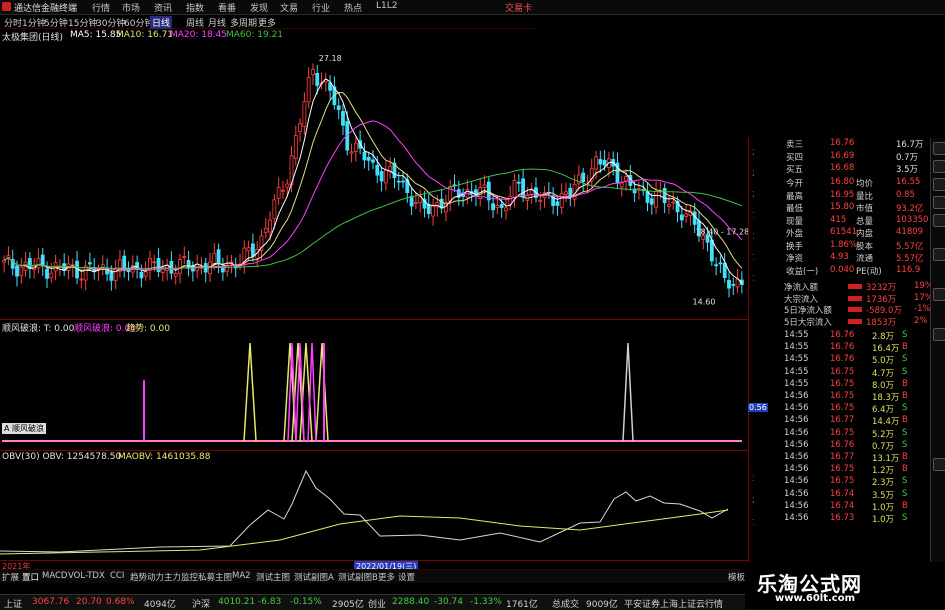 This screenshot has width=945, height=610. I want to click on toolbar-item-1: 置口, so click(30, 577).